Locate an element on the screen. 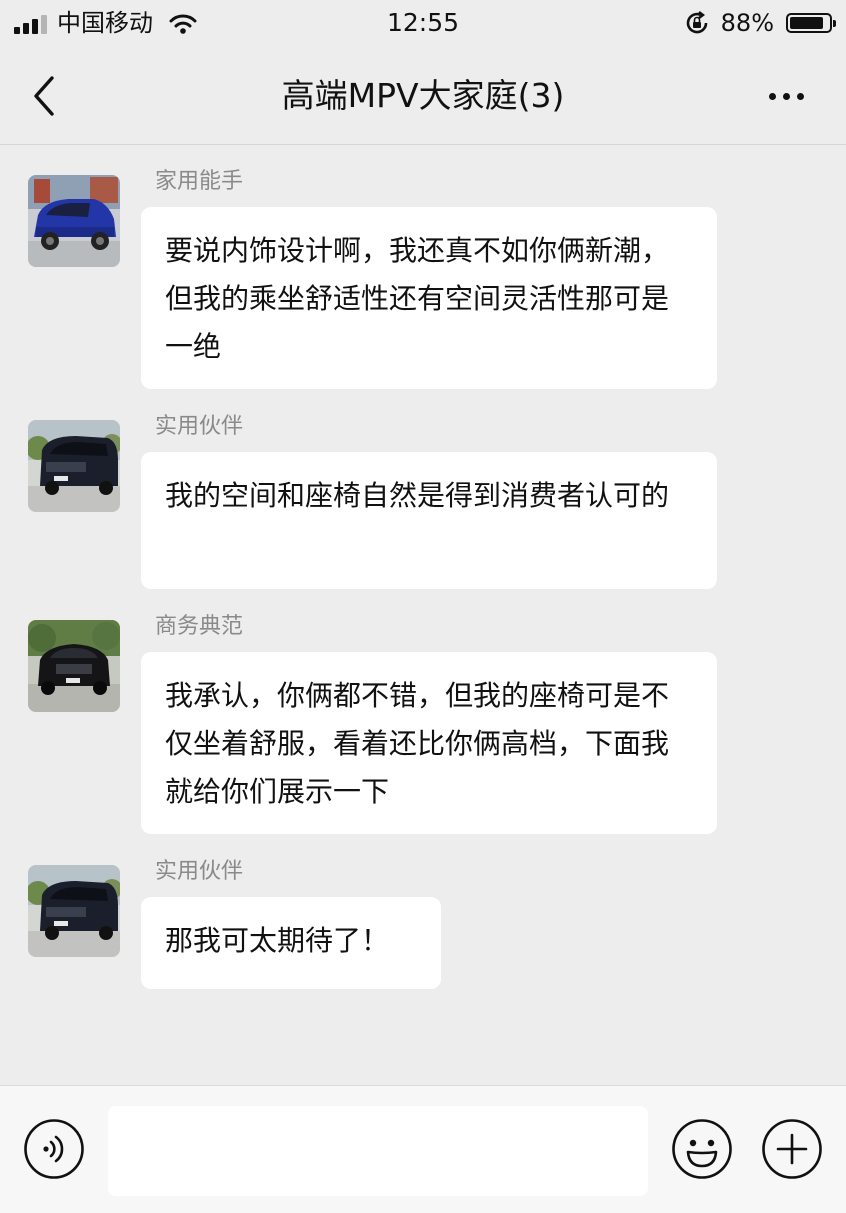 The width and height of the screenshot is (846, 1213). message-input is located at coordinates (378, 1151).